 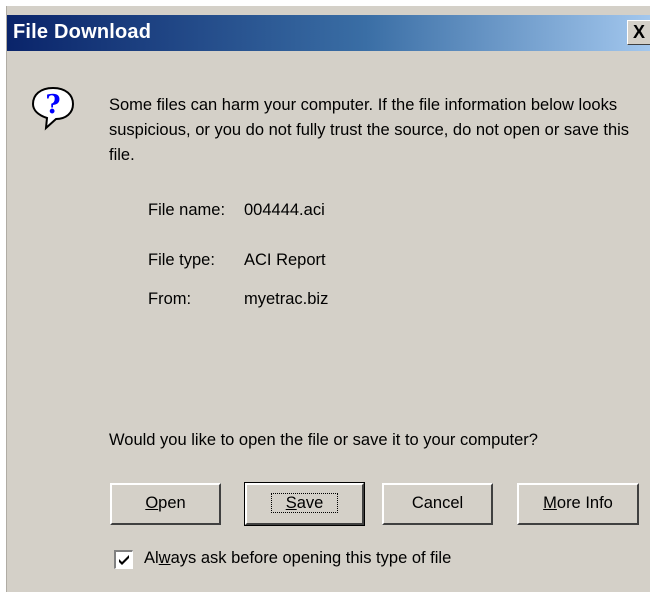 I want to click on from-row: From: myetrac.biz, so click(x=238, y=299).